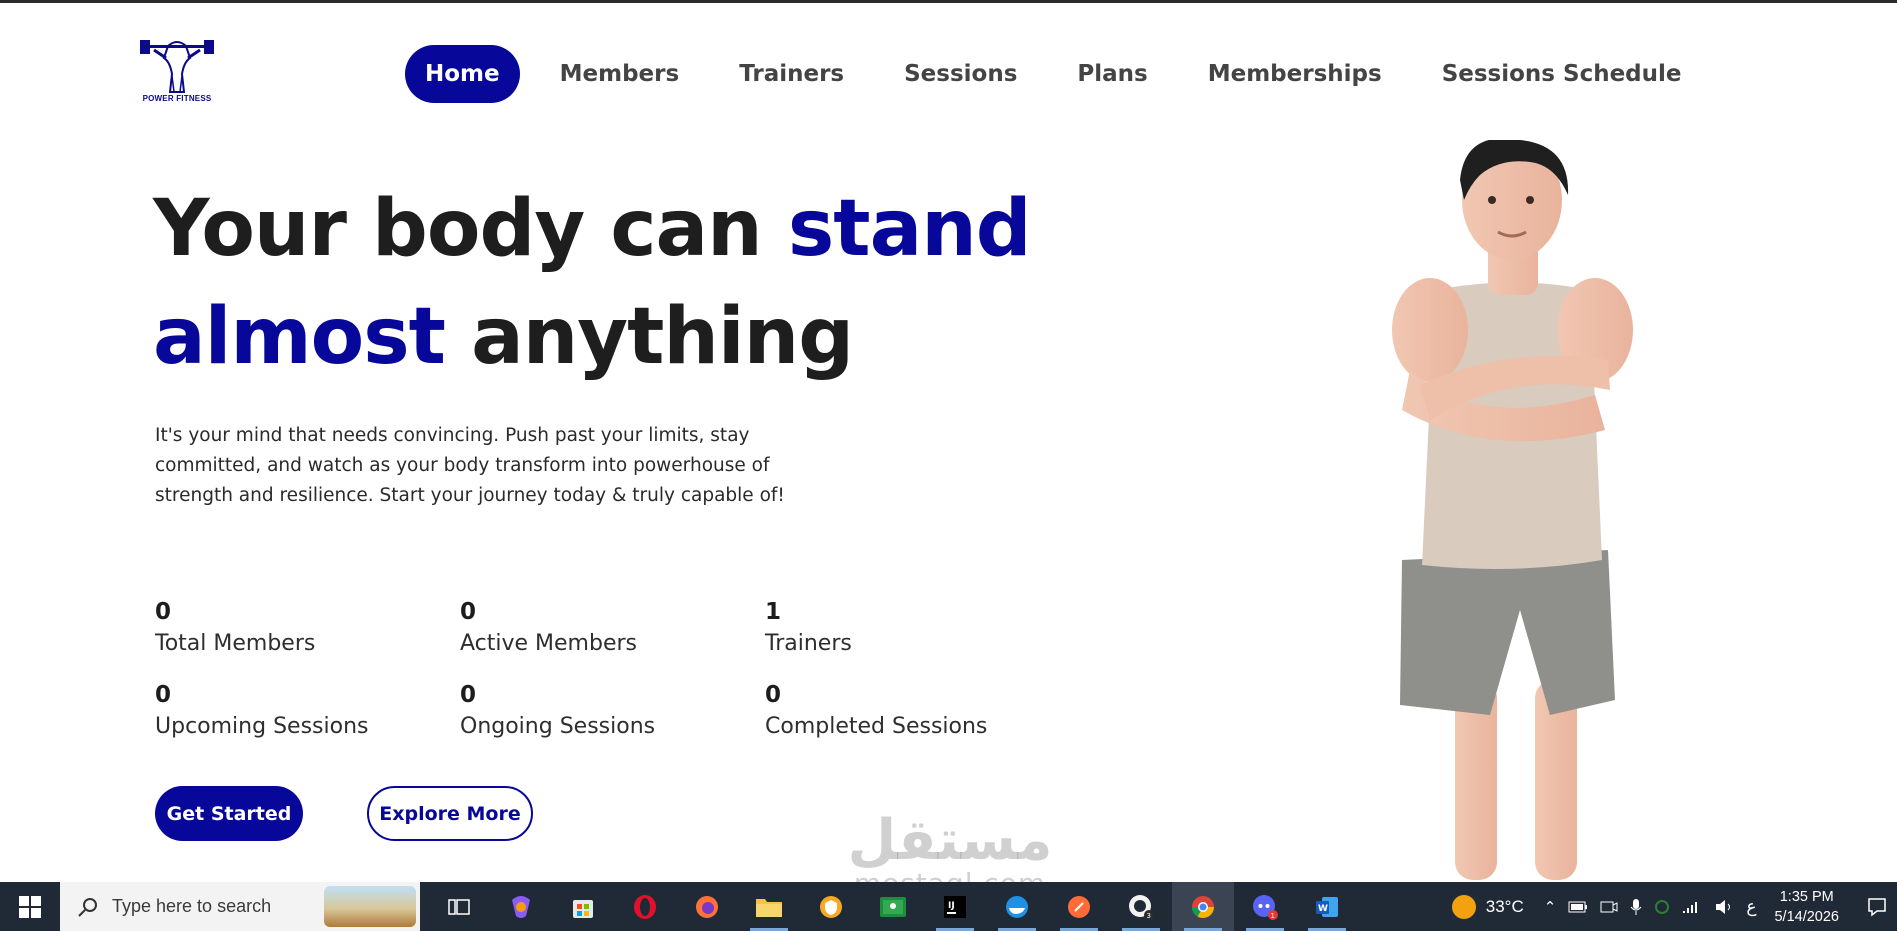 This screenshot has height=931, width=1897. Describe the element at coordinates (229, 813) in the screenshot. I see `get-started-button: Get Started` at that location.